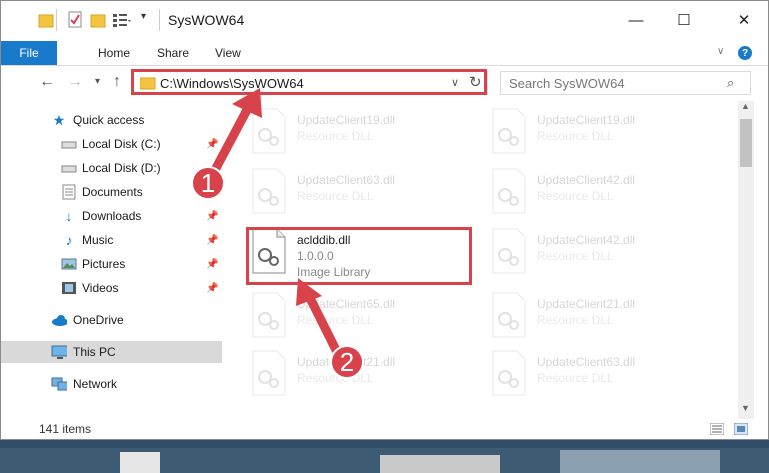 This screenshot has width=769, height=473. I want to click on annotation-arrows, so click(275, 221).